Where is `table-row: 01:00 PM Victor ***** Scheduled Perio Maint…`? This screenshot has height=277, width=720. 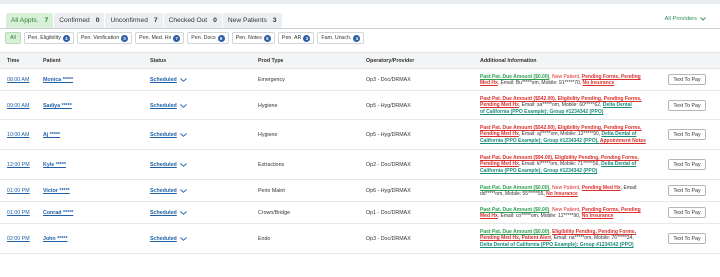
table-row: 01:00 PM Victor ***** Scheduled Perio Maint… is located at coordinates (360, 191).